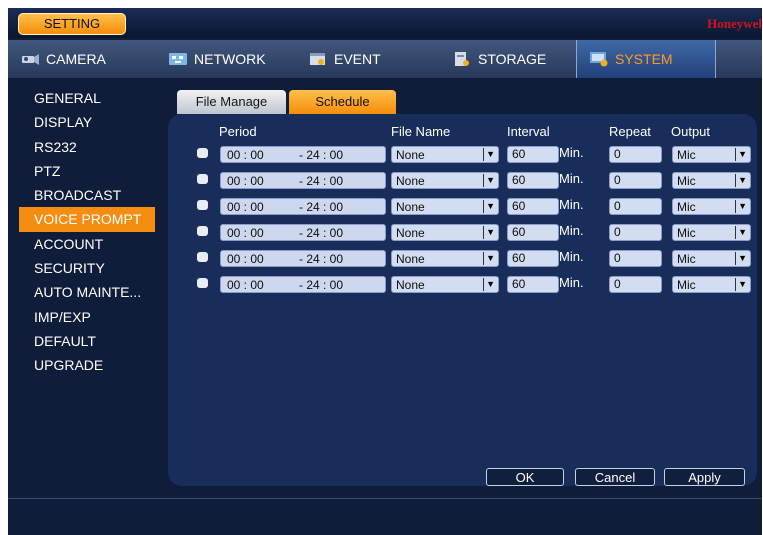 Image resolution: width=763 pixels, height=535 pixels. I want to click on header-period: Period, so click(238, 131).